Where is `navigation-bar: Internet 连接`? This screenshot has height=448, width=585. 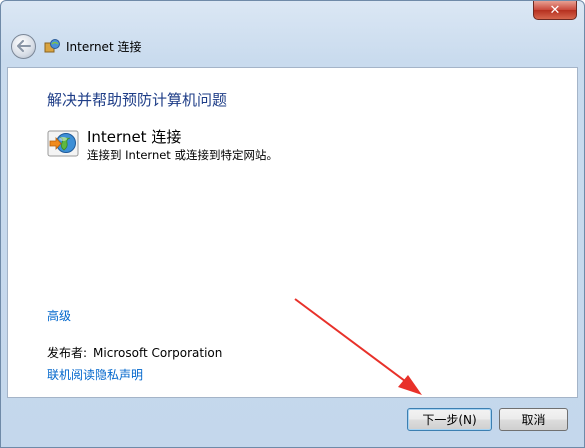 navigation-bar: Internet 连接 is located at coordinates (292, 46).